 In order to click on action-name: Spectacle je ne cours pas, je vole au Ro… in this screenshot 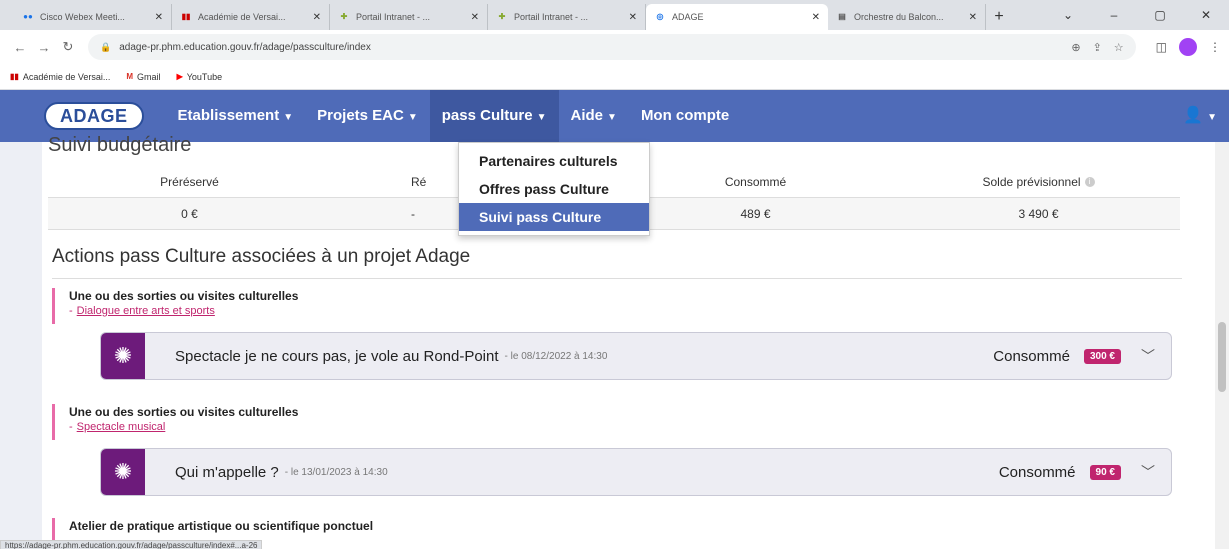, I will do `click(337, 356)`.